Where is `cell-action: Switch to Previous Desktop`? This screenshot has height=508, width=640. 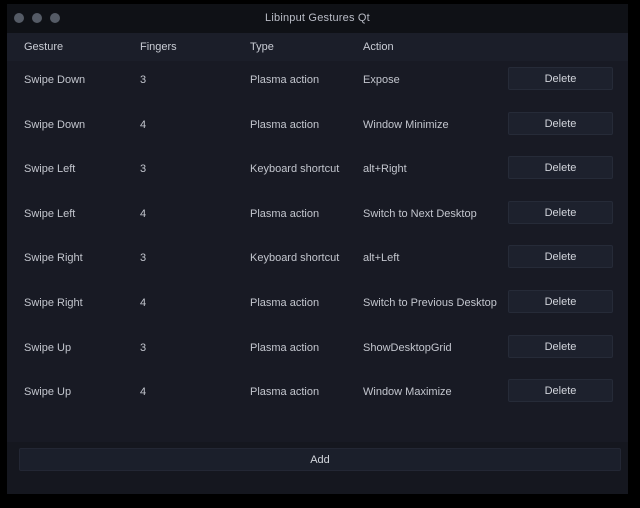 cell-action: Switch to Previous Desktop is located at coordinates (430, 303).